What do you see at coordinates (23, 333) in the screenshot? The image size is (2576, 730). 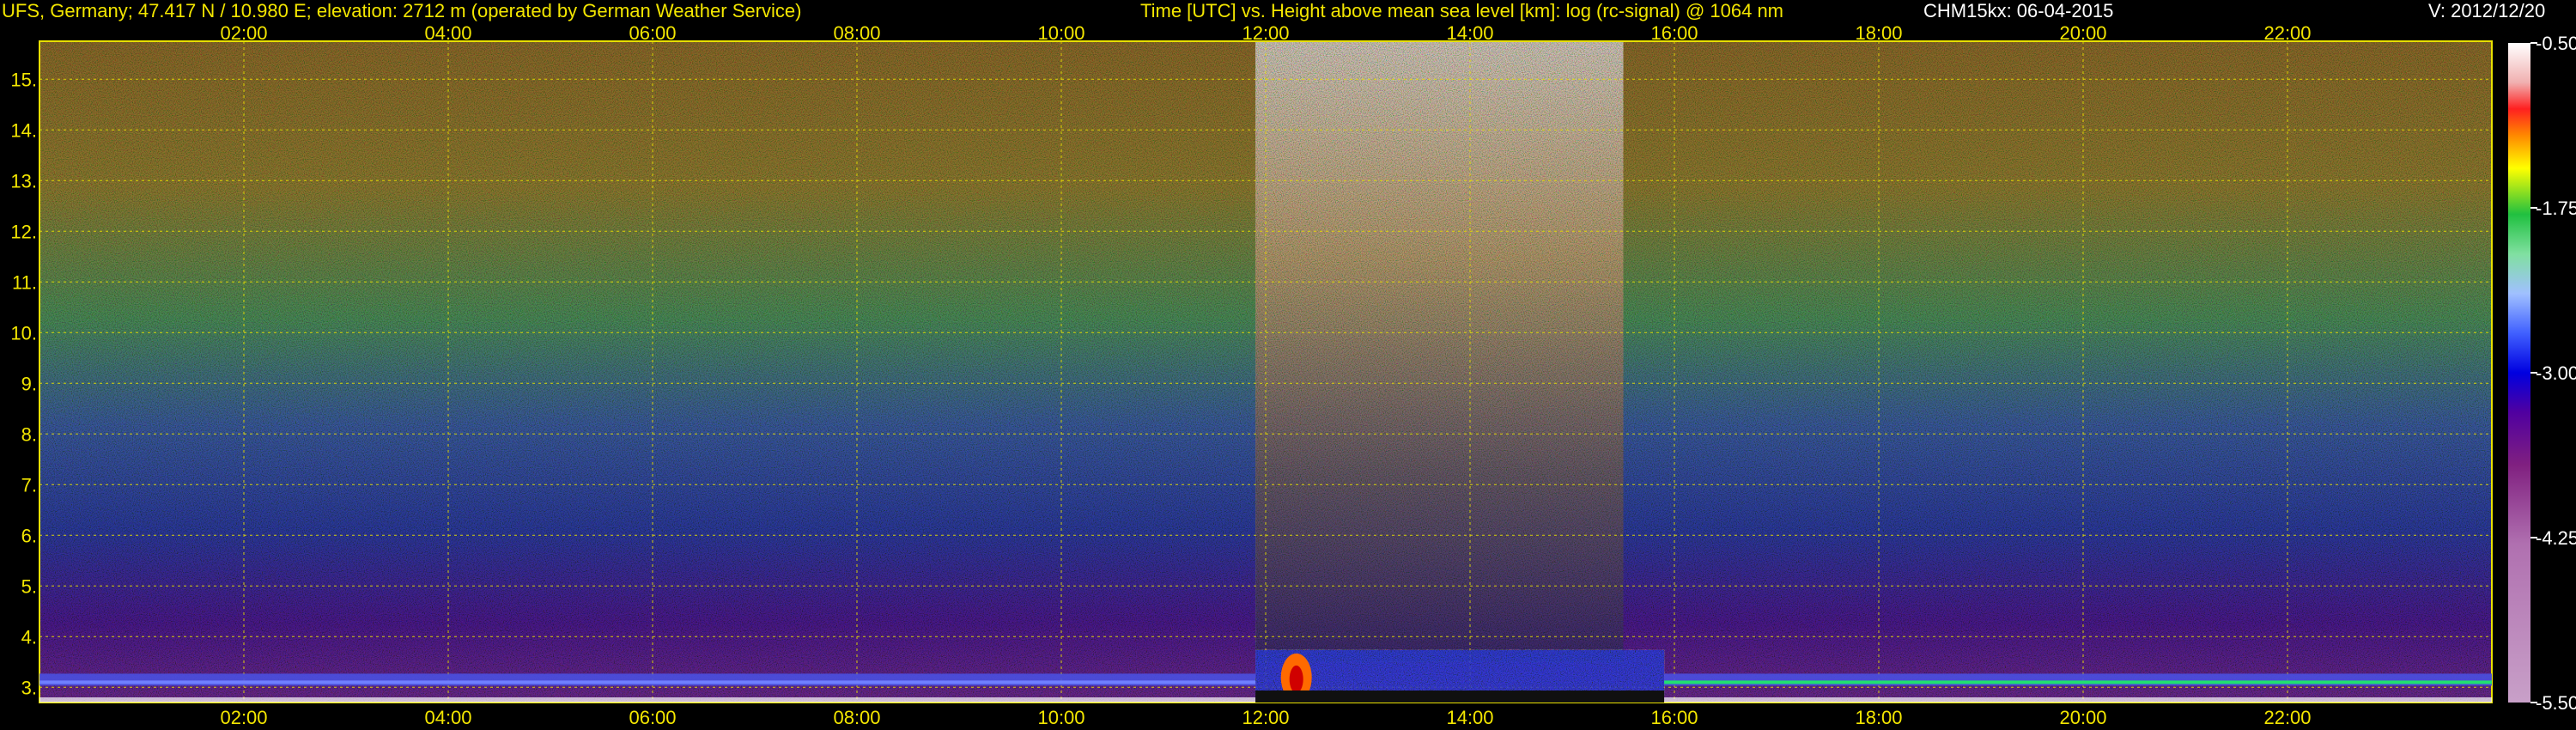 I see `y-tick-label: 10.` at bounding box center [23, 333].